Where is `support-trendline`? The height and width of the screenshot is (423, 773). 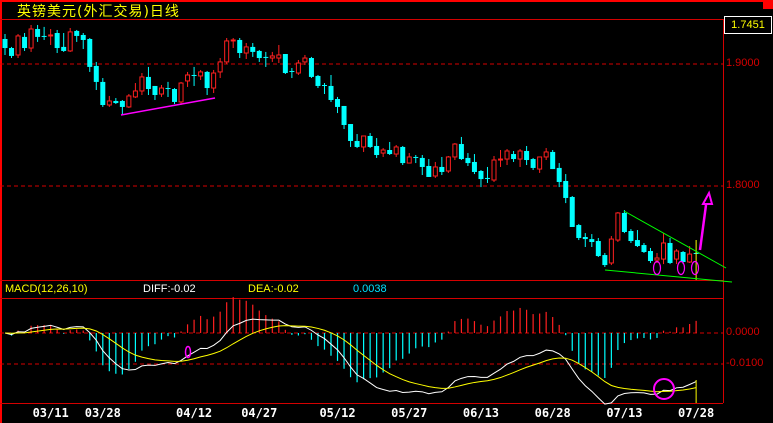
support-trendline is located at coordinates (168, 106).